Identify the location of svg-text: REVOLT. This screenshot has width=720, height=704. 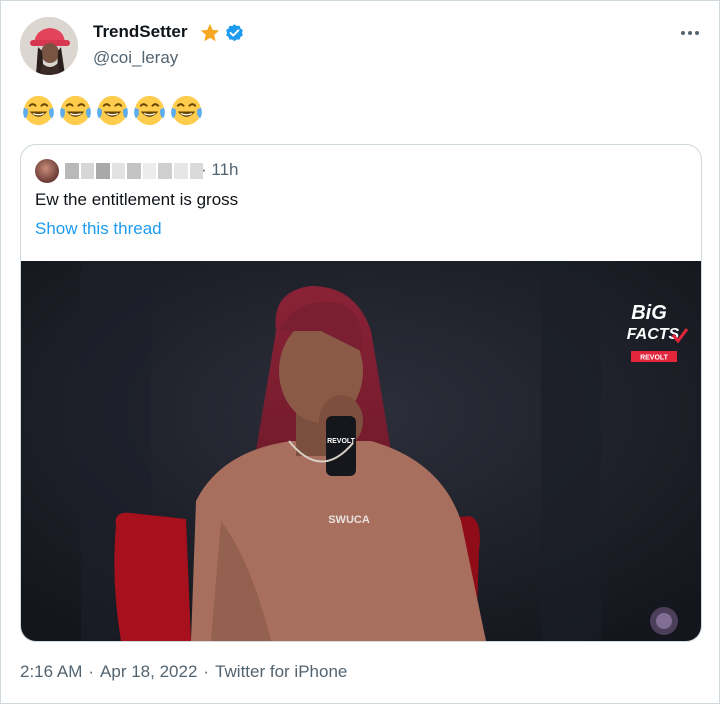
(654, 358).